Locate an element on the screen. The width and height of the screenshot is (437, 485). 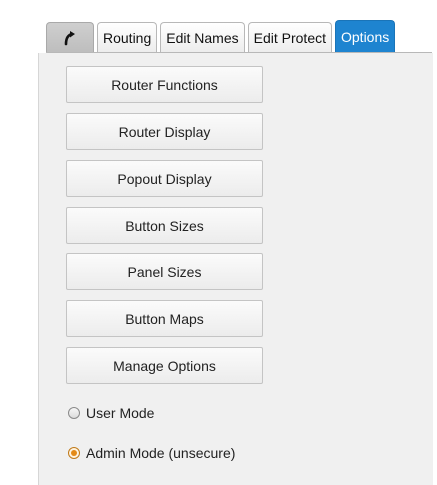
user-mode-label: User Mode is located at coordinates (120, 413).